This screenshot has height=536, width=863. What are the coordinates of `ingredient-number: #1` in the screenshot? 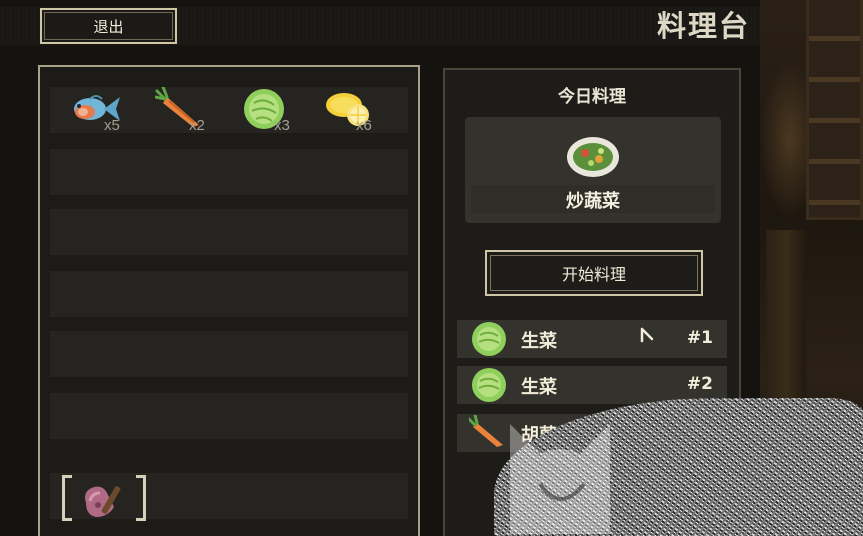 It's located at (699, 338).